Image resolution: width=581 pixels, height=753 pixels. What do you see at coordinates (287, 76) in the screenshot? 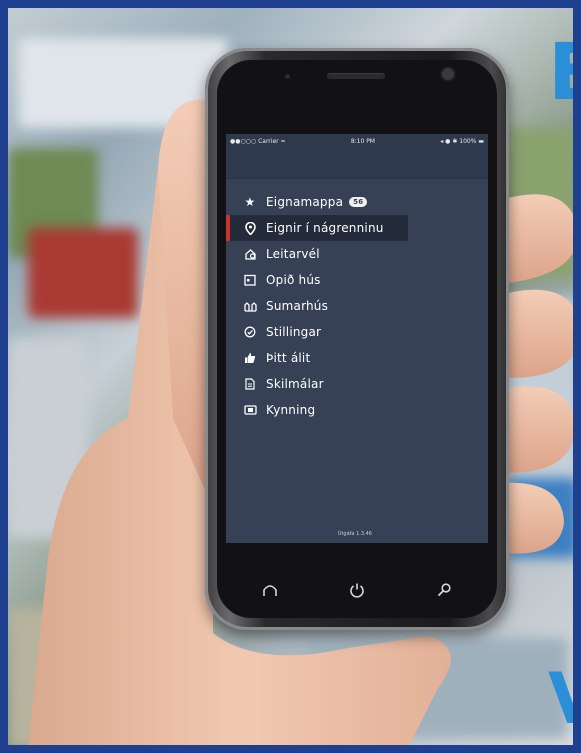
I see `sensor-icon` at bounding box center [287, 76].